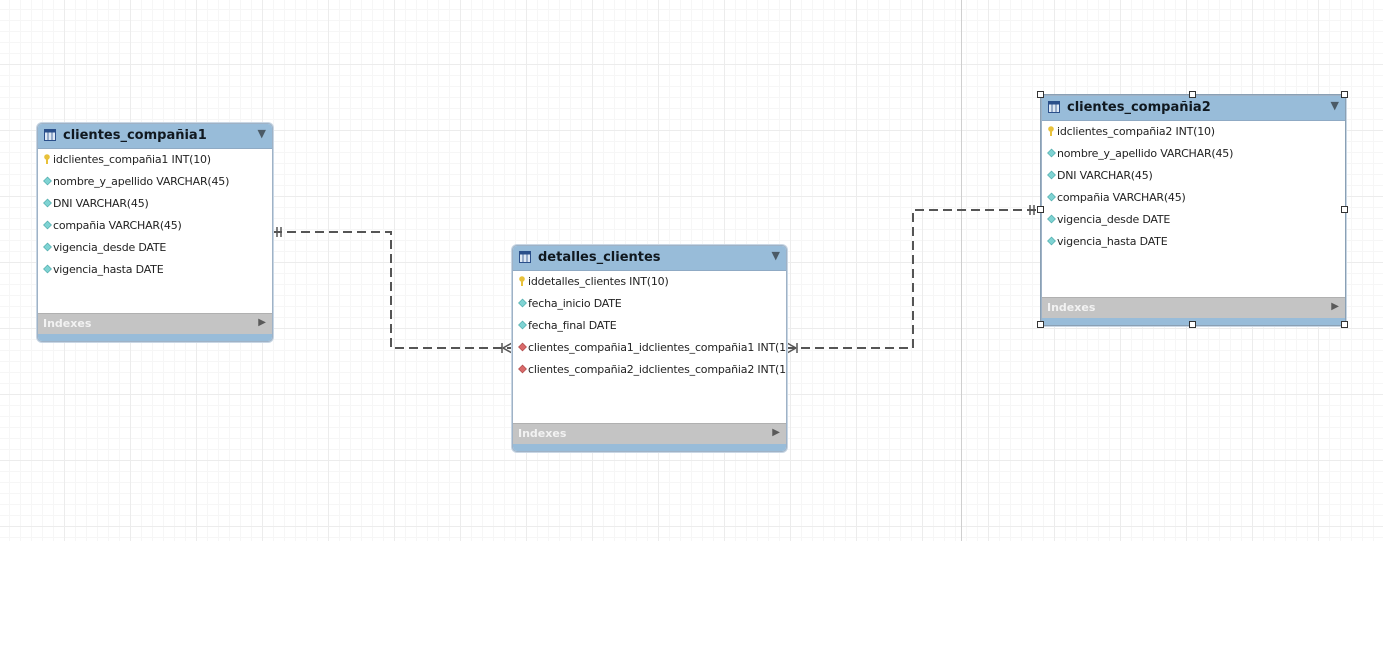 Image resolution: width=1383 pixels, height=648 pixels. Describe the element at coordinates (1040, 324) in the screenshot. I see `resize-handle-bottom-left` at that location.